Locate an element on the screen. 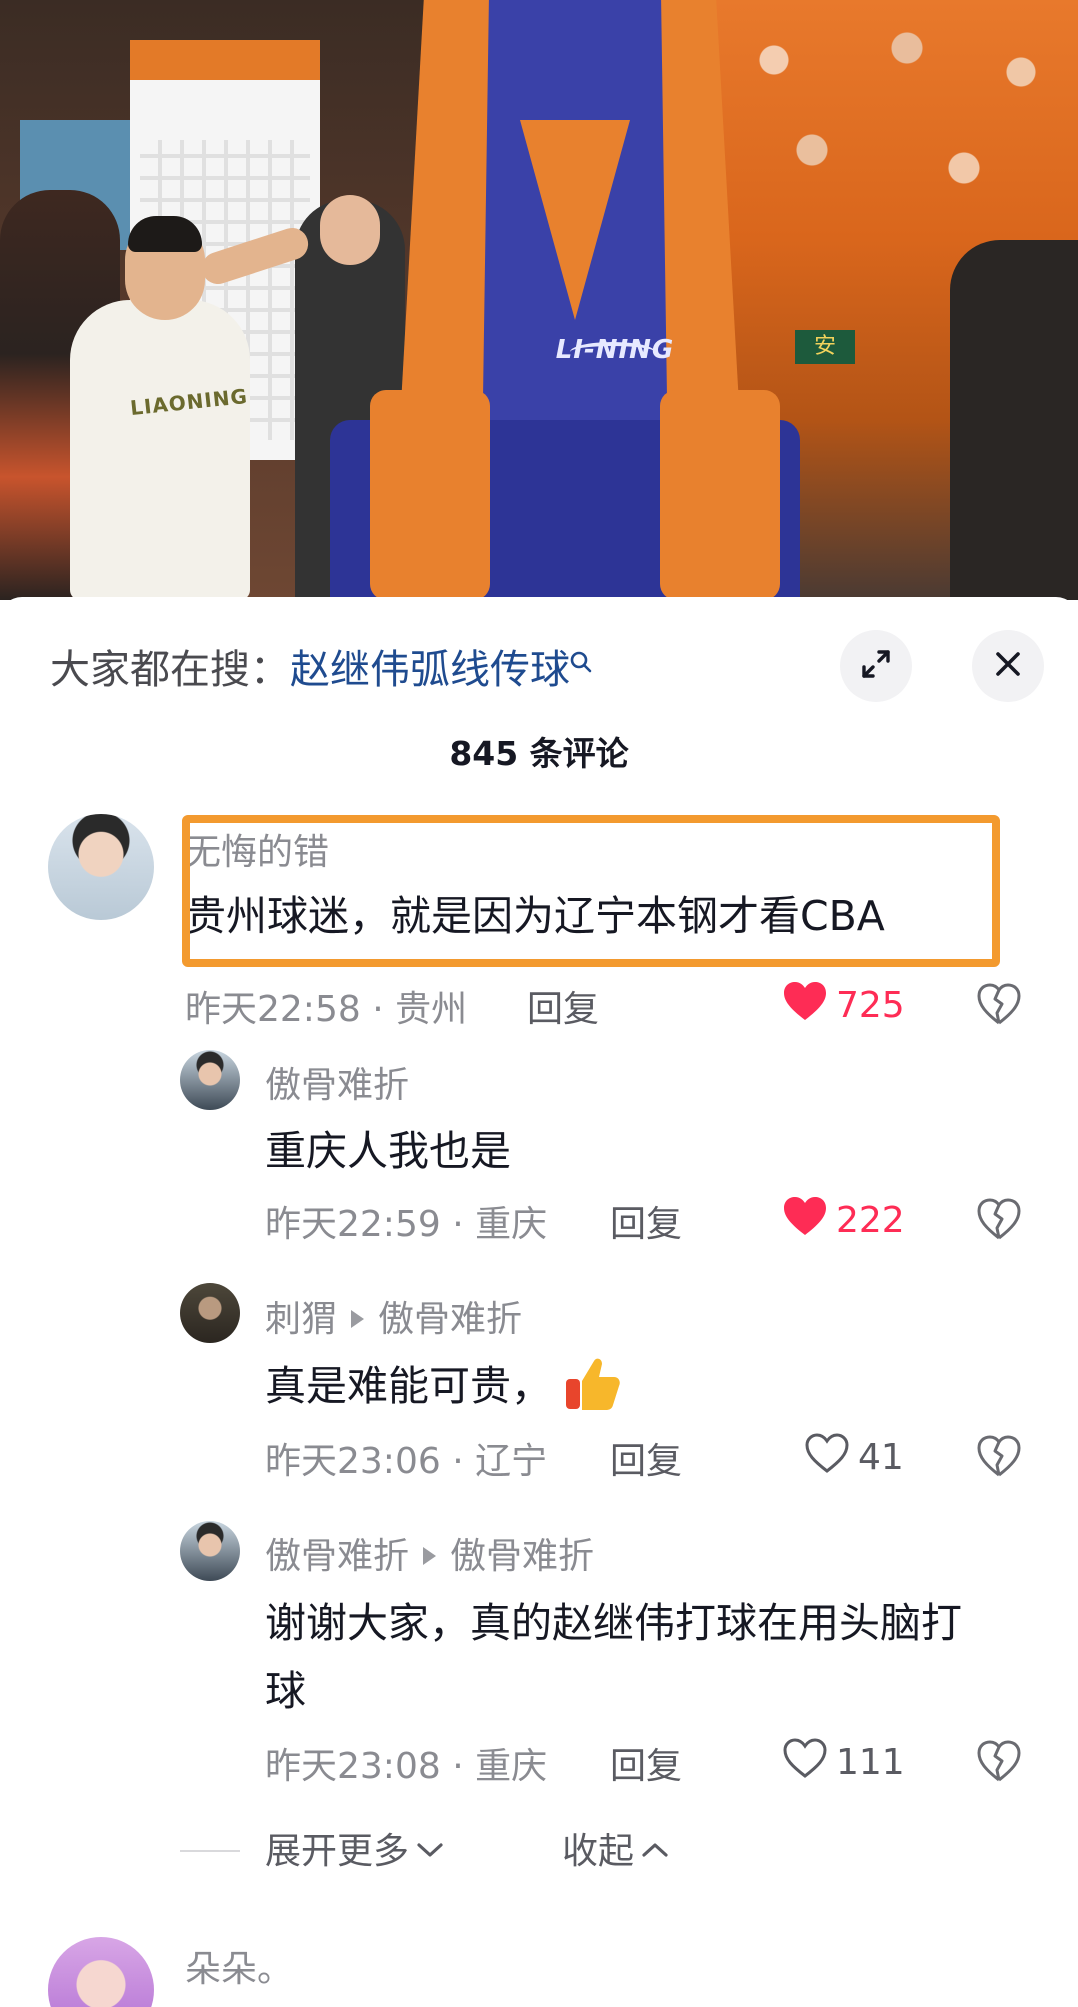  close-button is located at coordinates (1008, 666).